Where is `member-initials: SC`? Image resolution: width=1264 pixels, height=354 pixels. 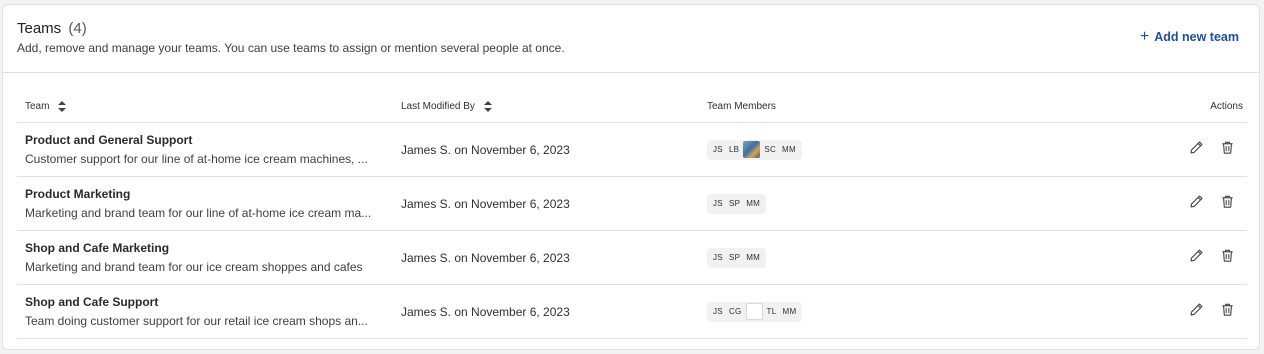
member-initials: SC is located at coordinates (770, 149).